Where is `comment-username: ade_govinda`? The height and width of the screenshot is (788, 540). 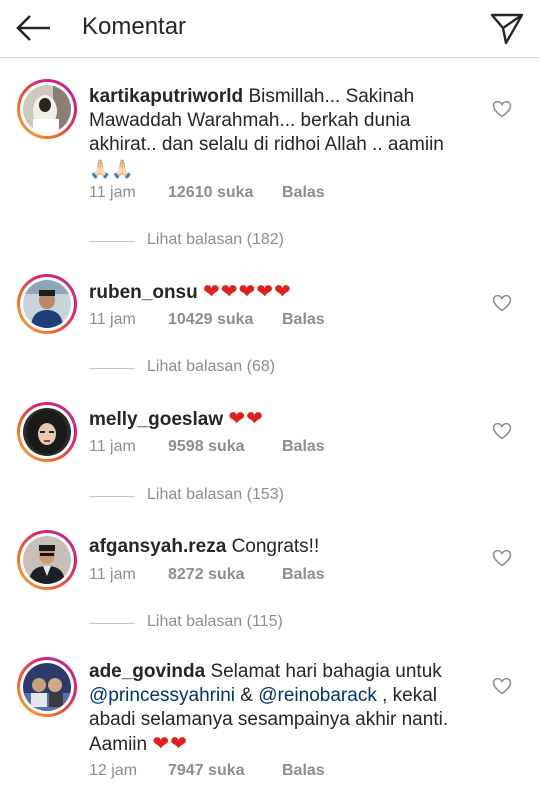 comment-username: ade_govinda is located at coordinates (147, 671).